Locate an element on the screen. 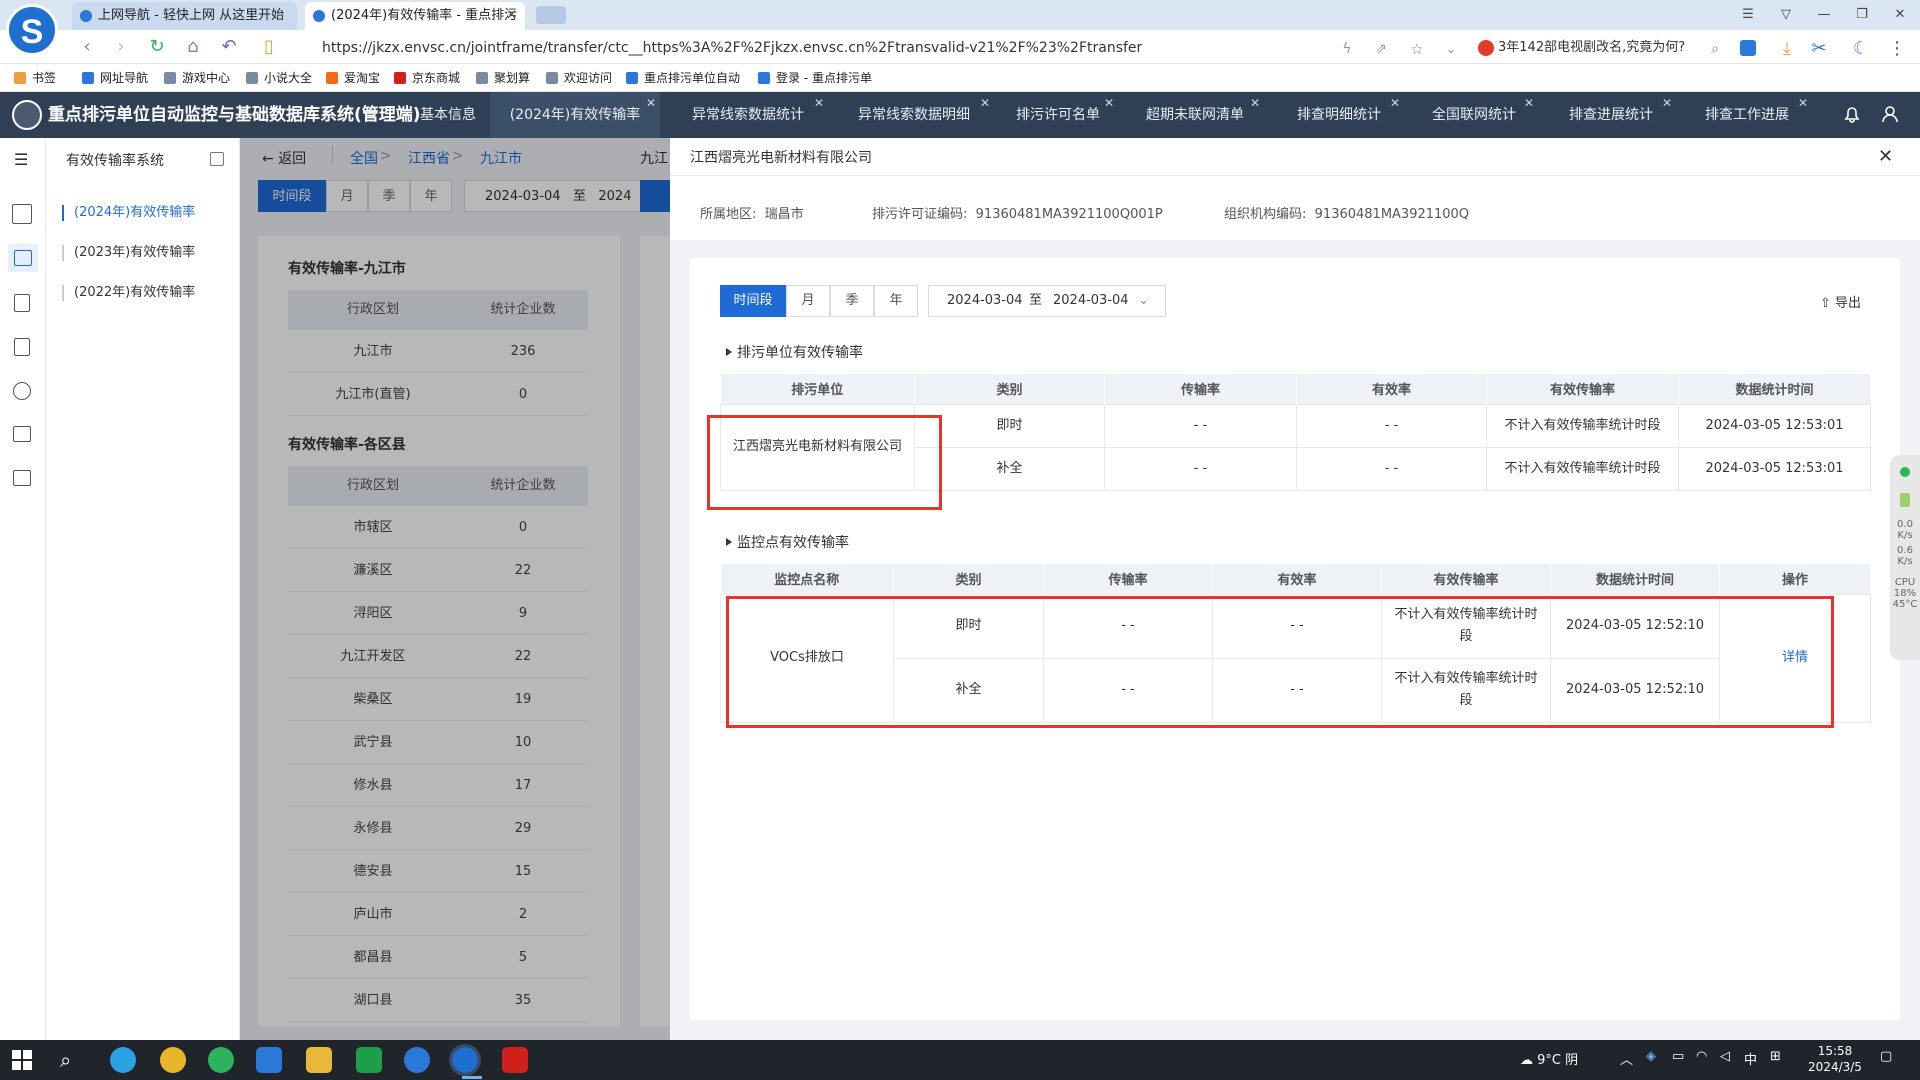 The image size is (1920, 1080). edge-icon is located at coordinates (123, 1060).